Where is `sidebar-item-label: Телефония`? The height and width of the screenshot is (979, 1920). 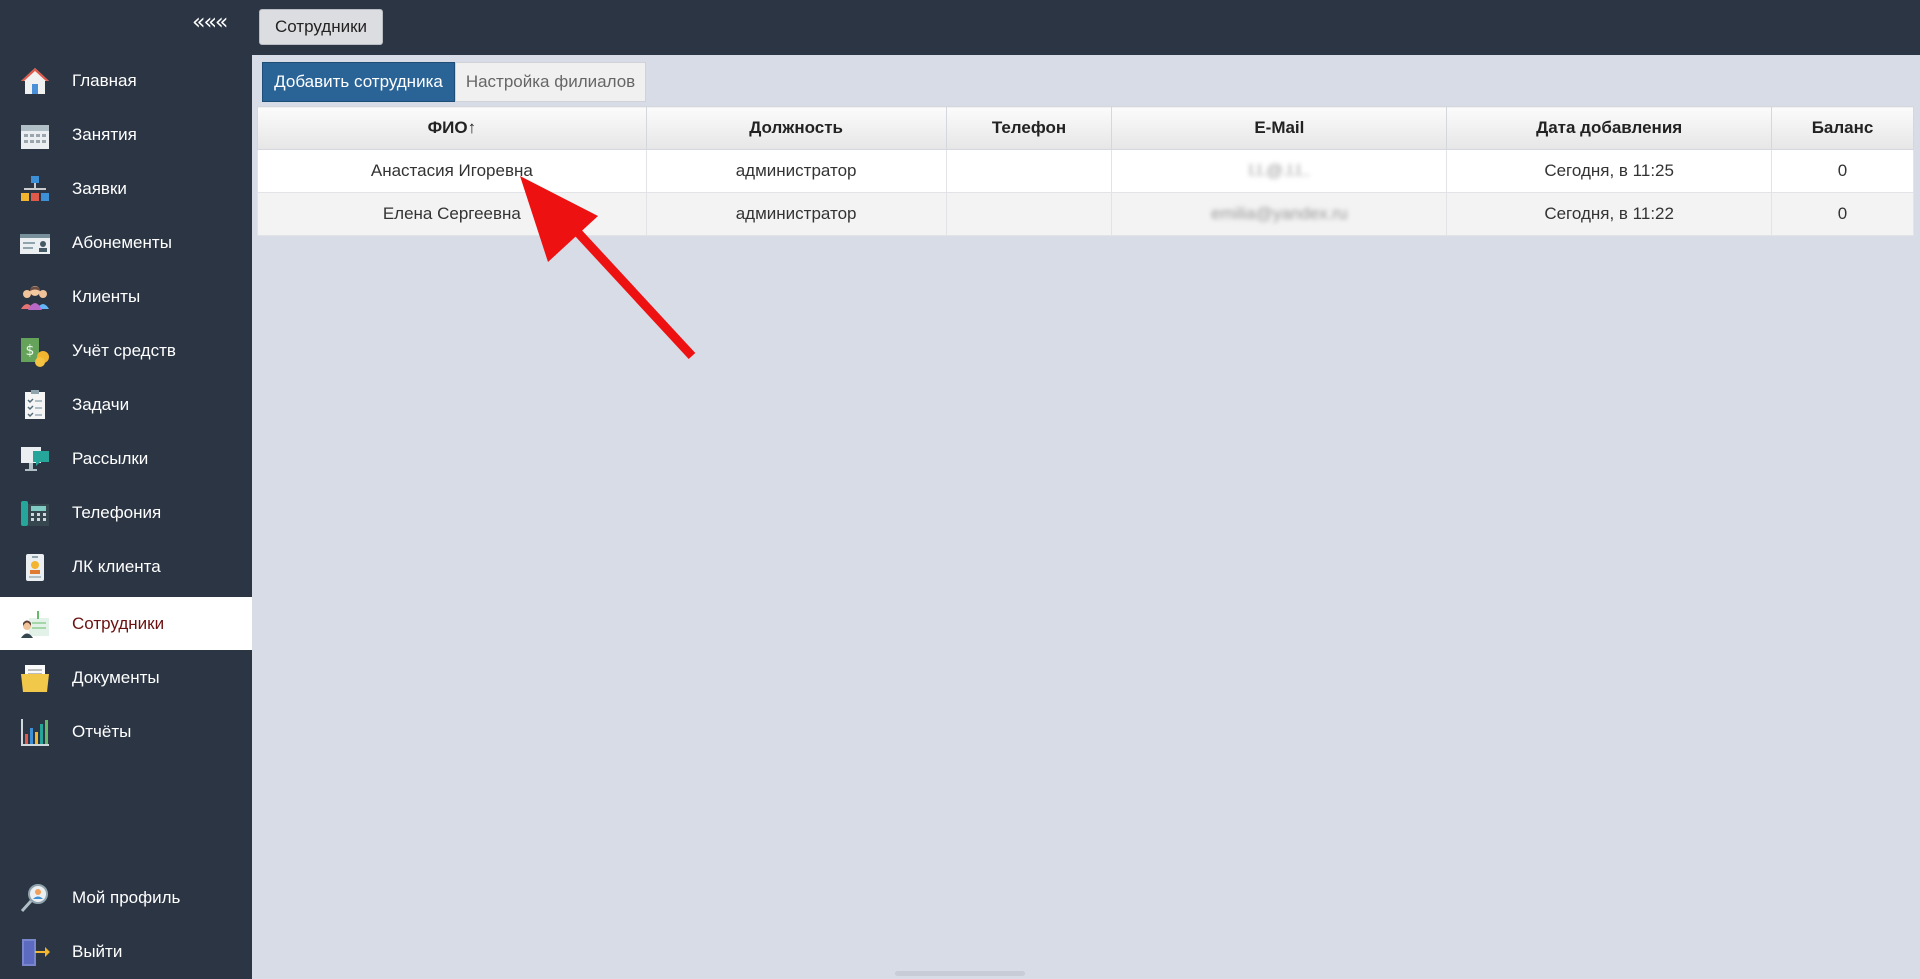
sidebar-item-label: Телефония is located at coordinates (117, 512).